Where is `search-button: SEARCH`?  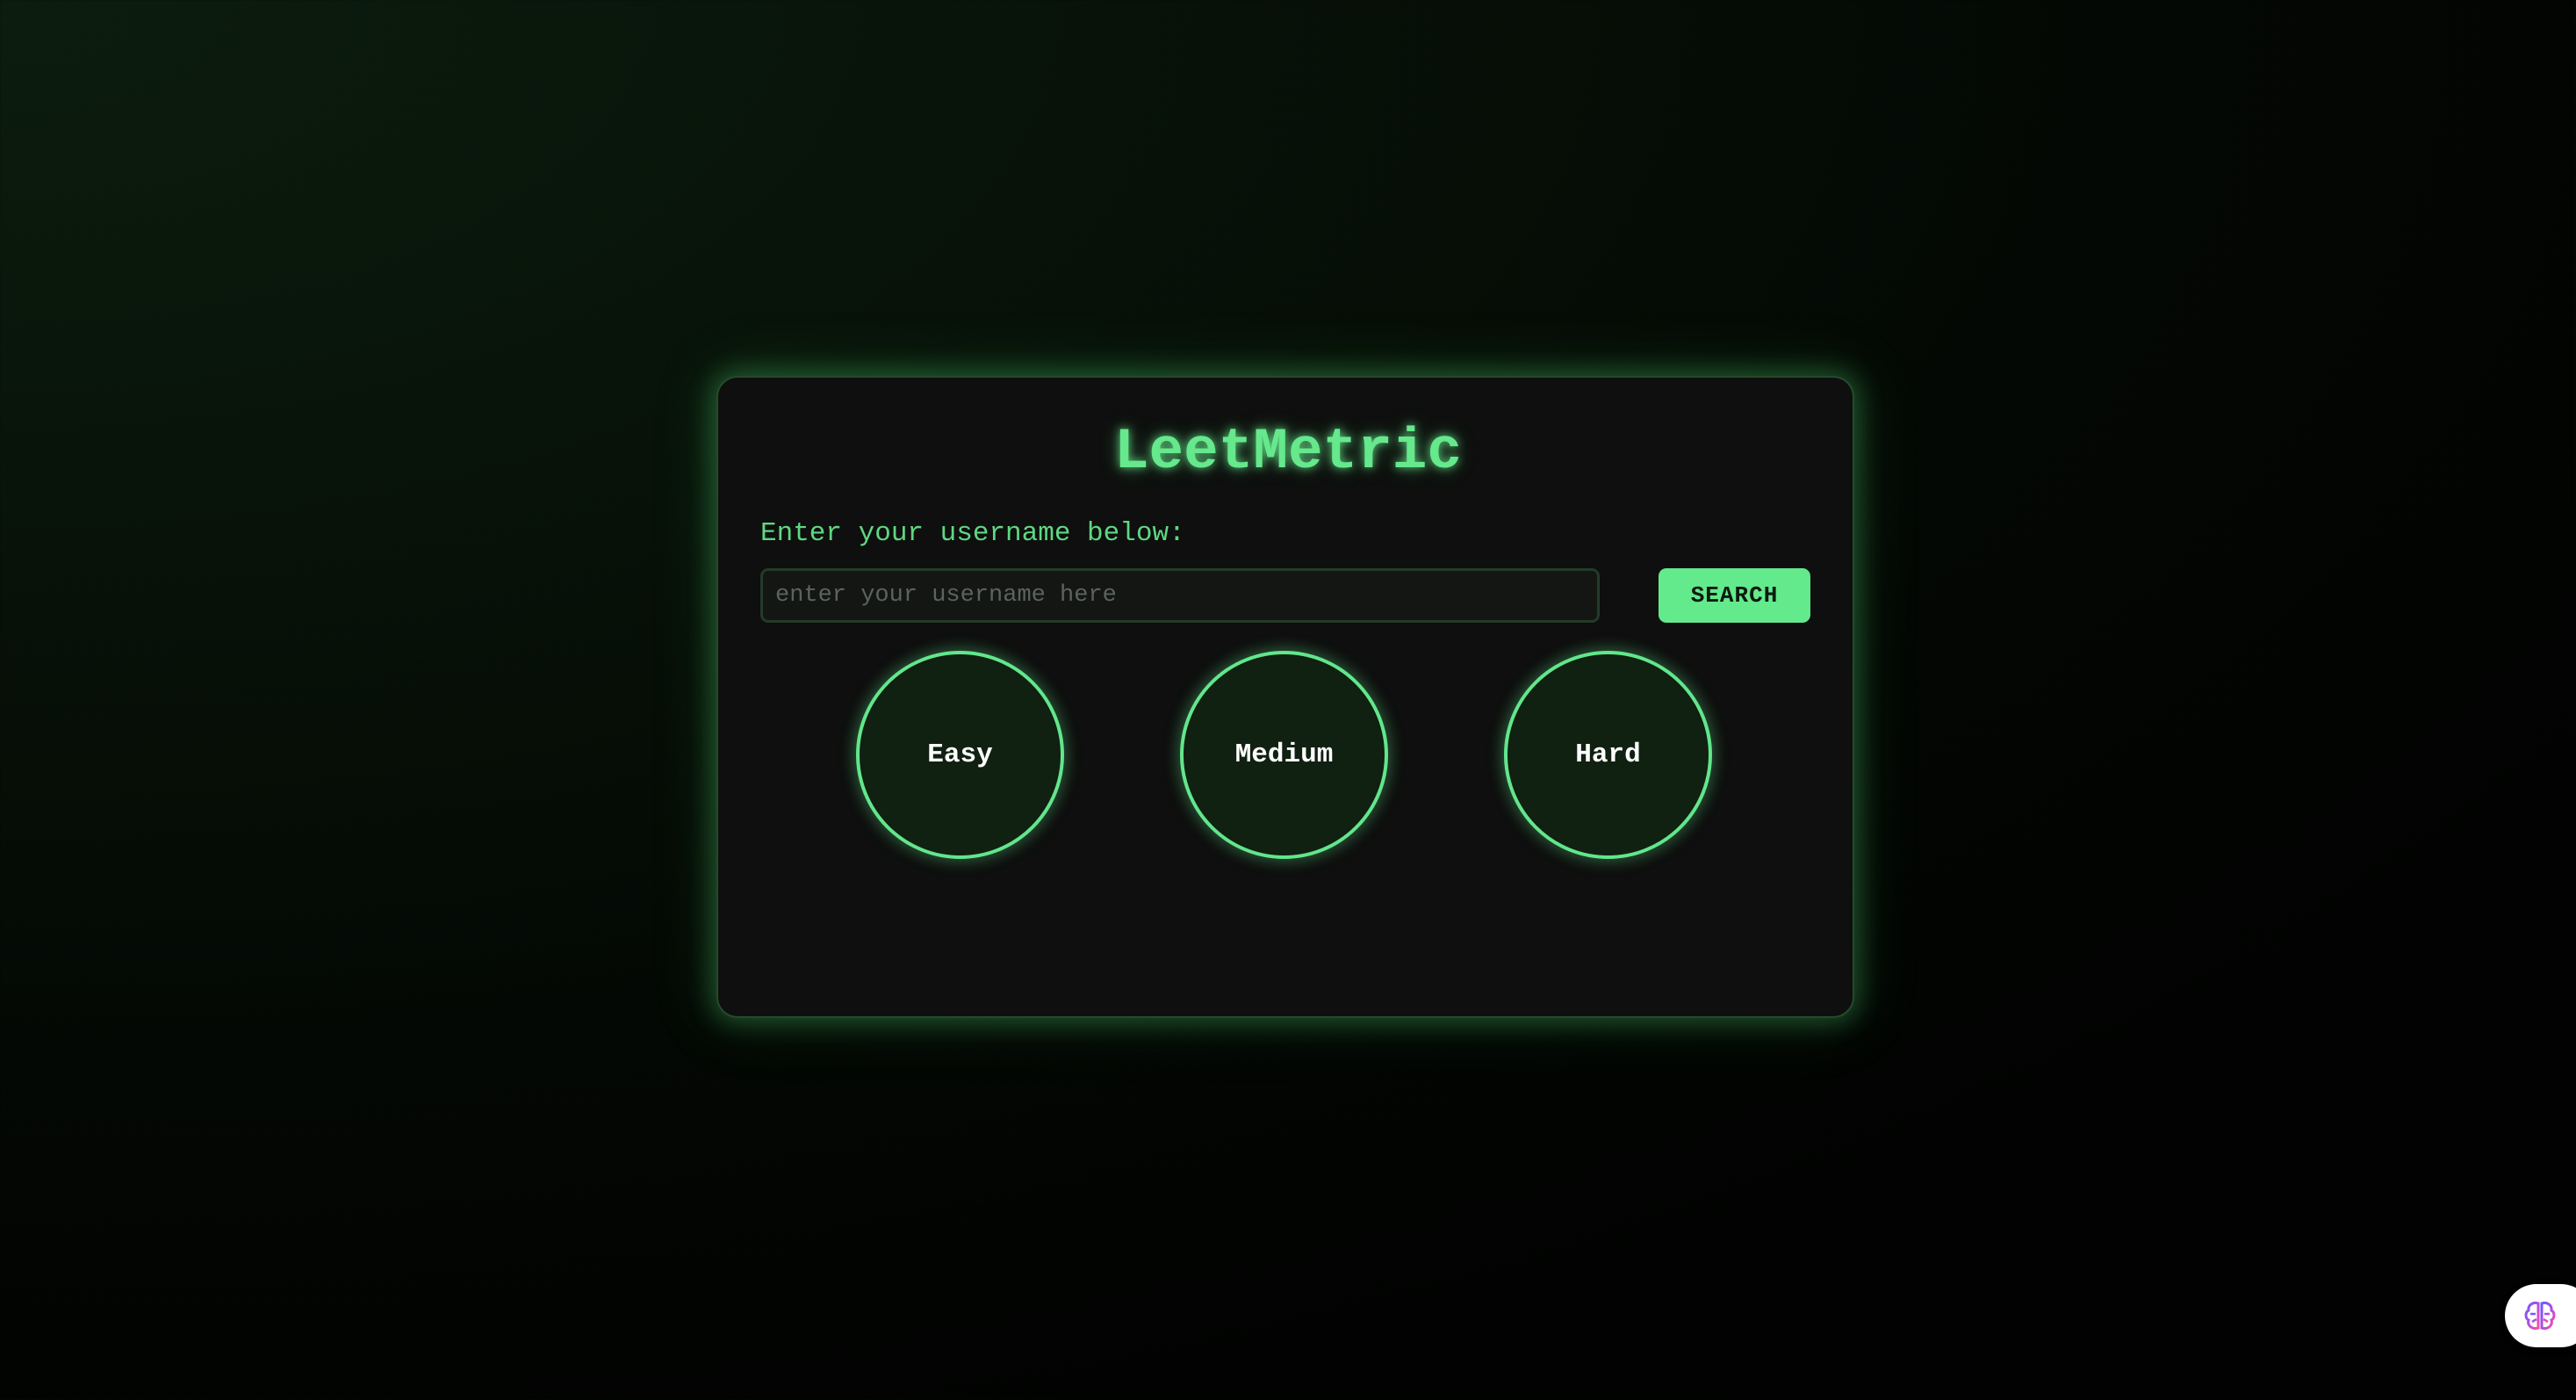 search-button: SEARCH is located at coordinates (1734, 595).